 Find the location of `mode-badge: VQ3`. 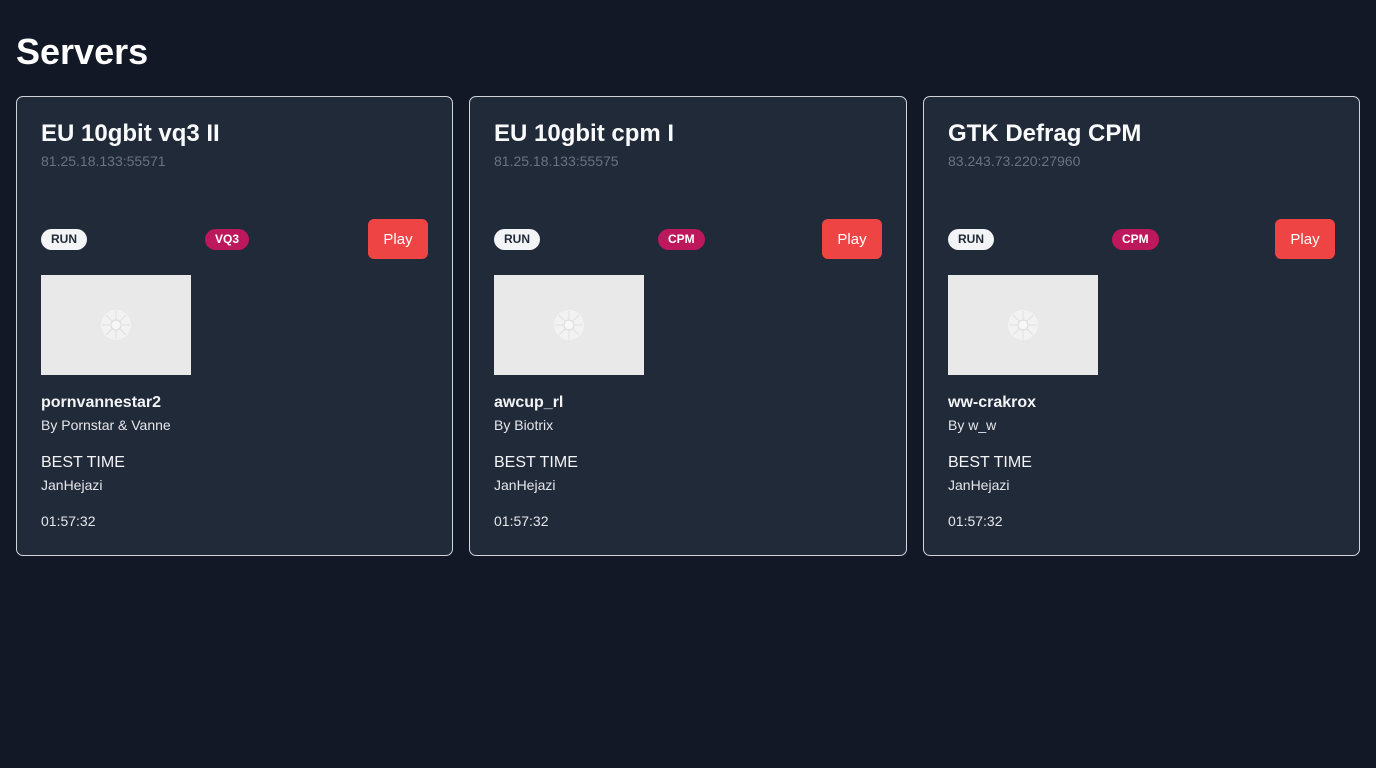

mode-badge: VQ3 is located at coordinates (227, 239).